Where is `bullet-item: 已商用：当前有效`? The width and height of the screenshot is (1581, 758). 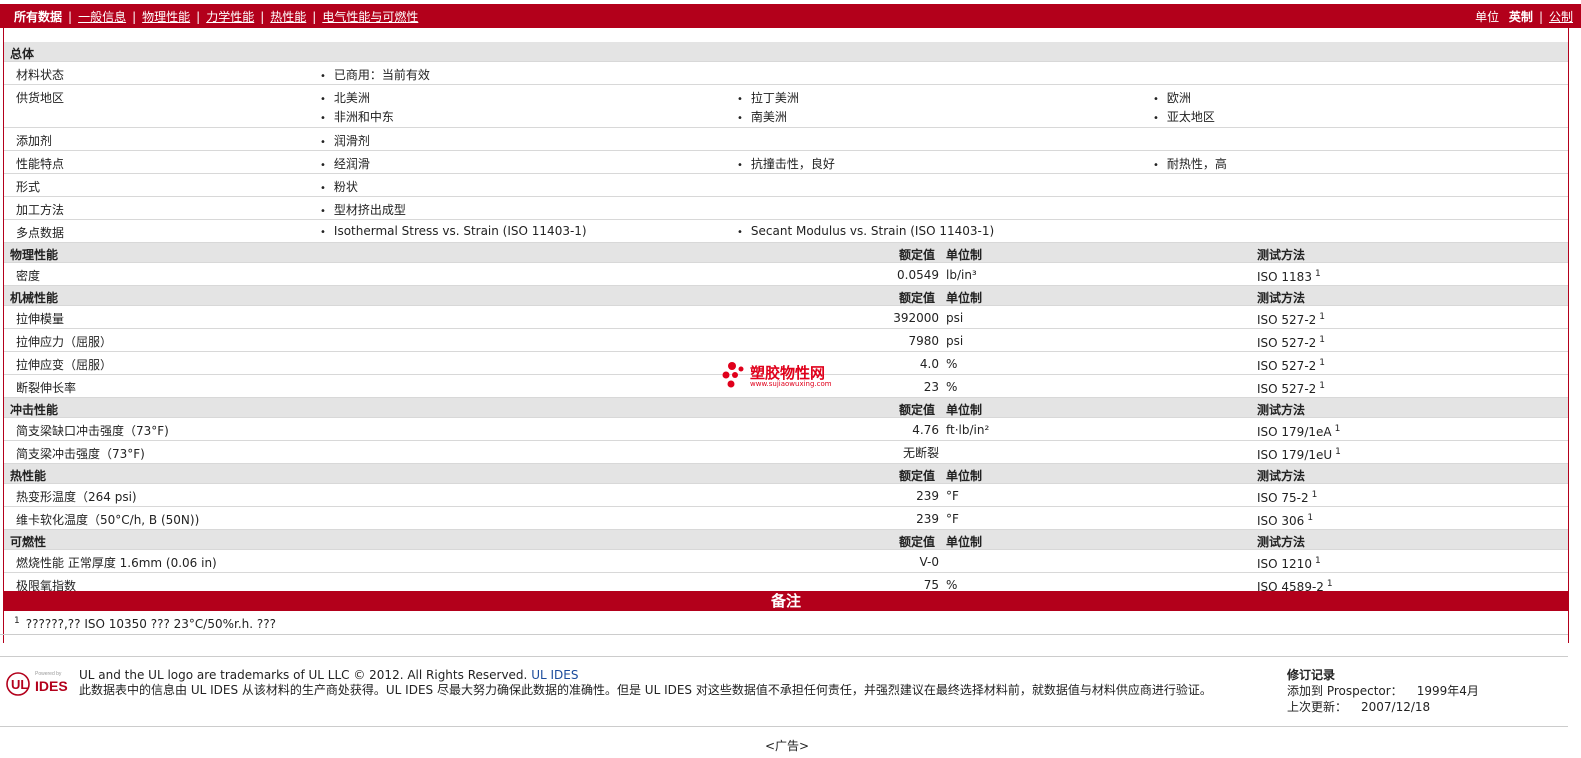
bullet-item: 已商用：当前有效 is located at coordinates (375, 74).